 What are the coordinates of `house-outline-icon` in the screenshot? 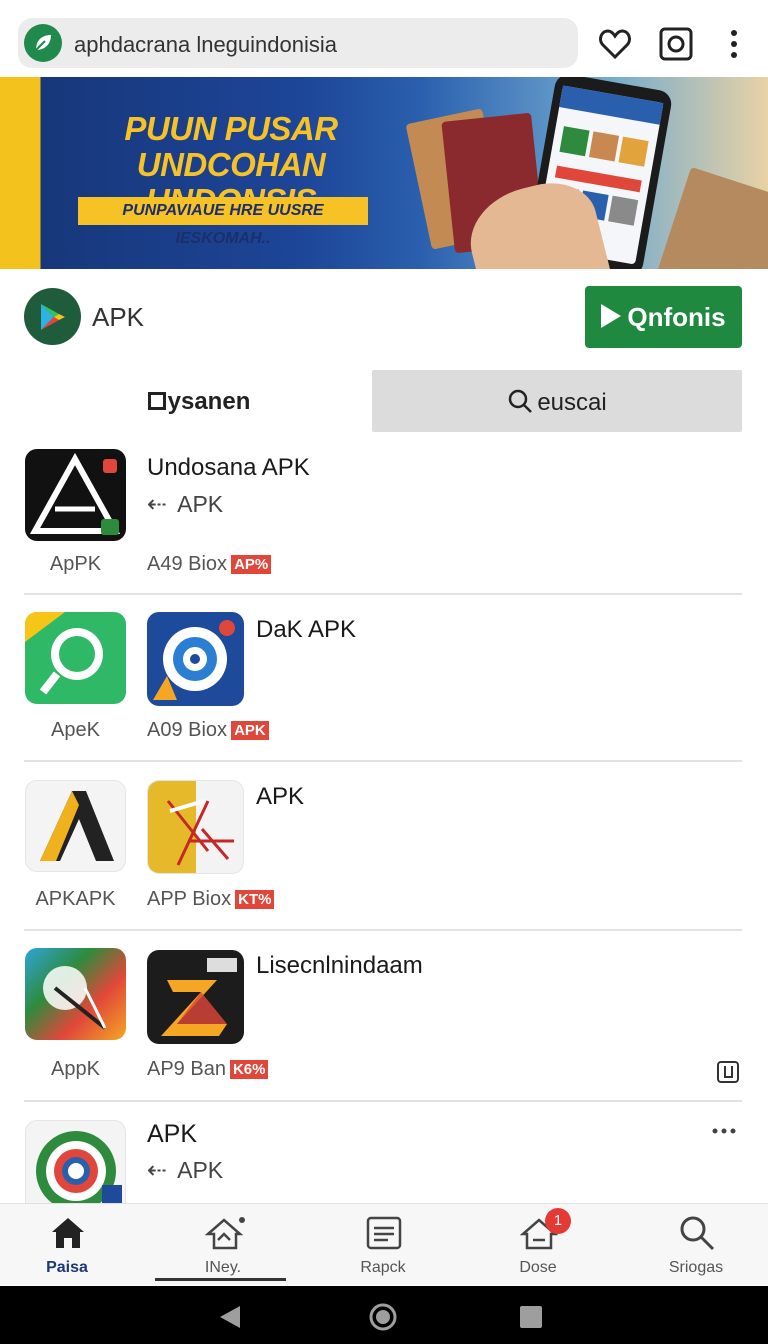 It's located at (224, 1233).